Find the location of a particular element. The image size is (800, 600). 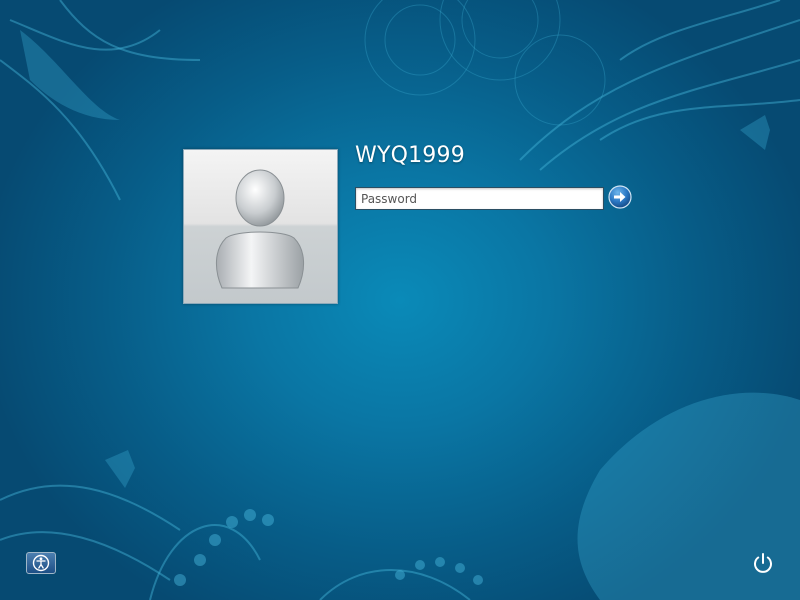

user-silhouette-icon is located at coordinates (260, 229).